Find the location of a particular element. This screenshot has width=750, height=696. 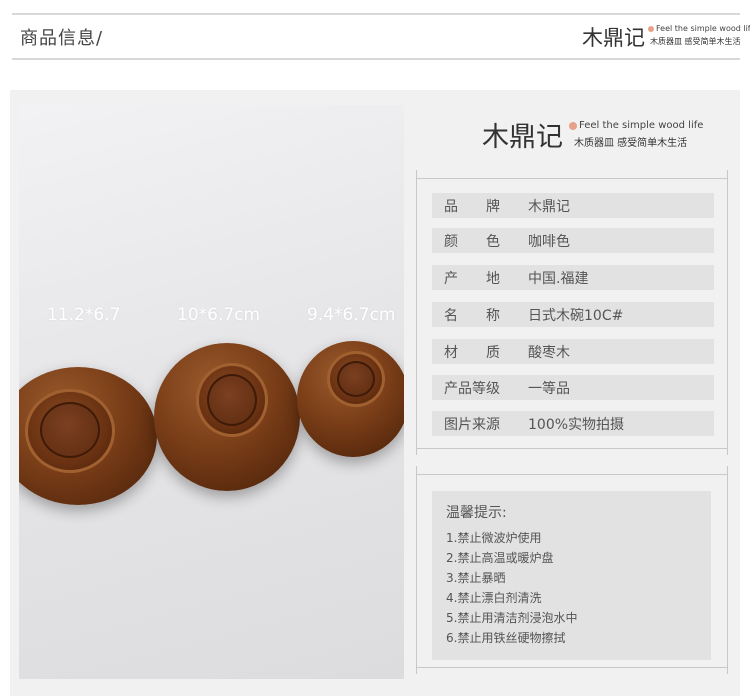

tips-title: 温馨提示: is located at coordinates (476, 513).